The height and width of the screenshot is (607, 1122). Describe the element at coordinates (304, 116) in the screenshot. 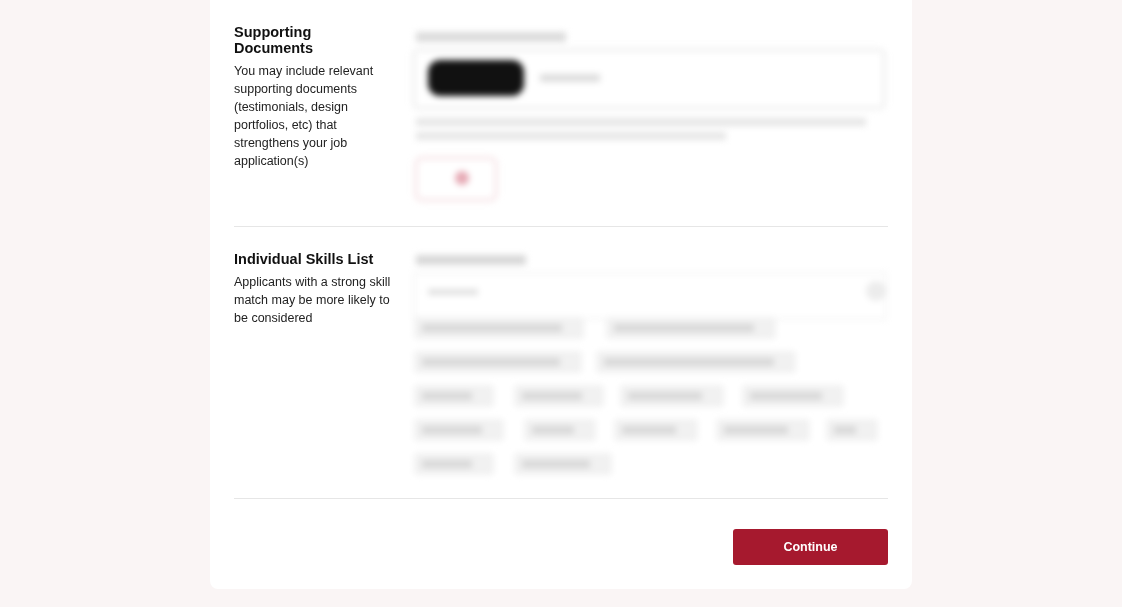

I see `section-description: You may include relevant supporting documents (testimonials, design portfolios, etc) that strengthens your job application(s)` at that location.